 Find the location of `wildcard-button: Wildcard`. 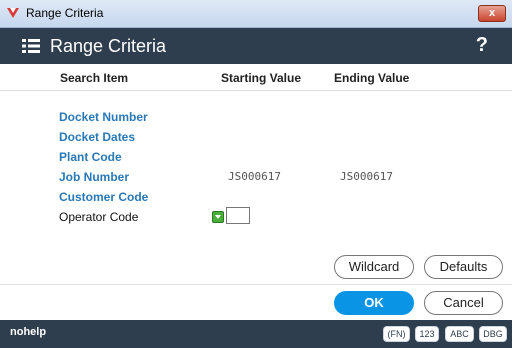

wildcard-button: Wildcard is located at coordinates (374, 267).